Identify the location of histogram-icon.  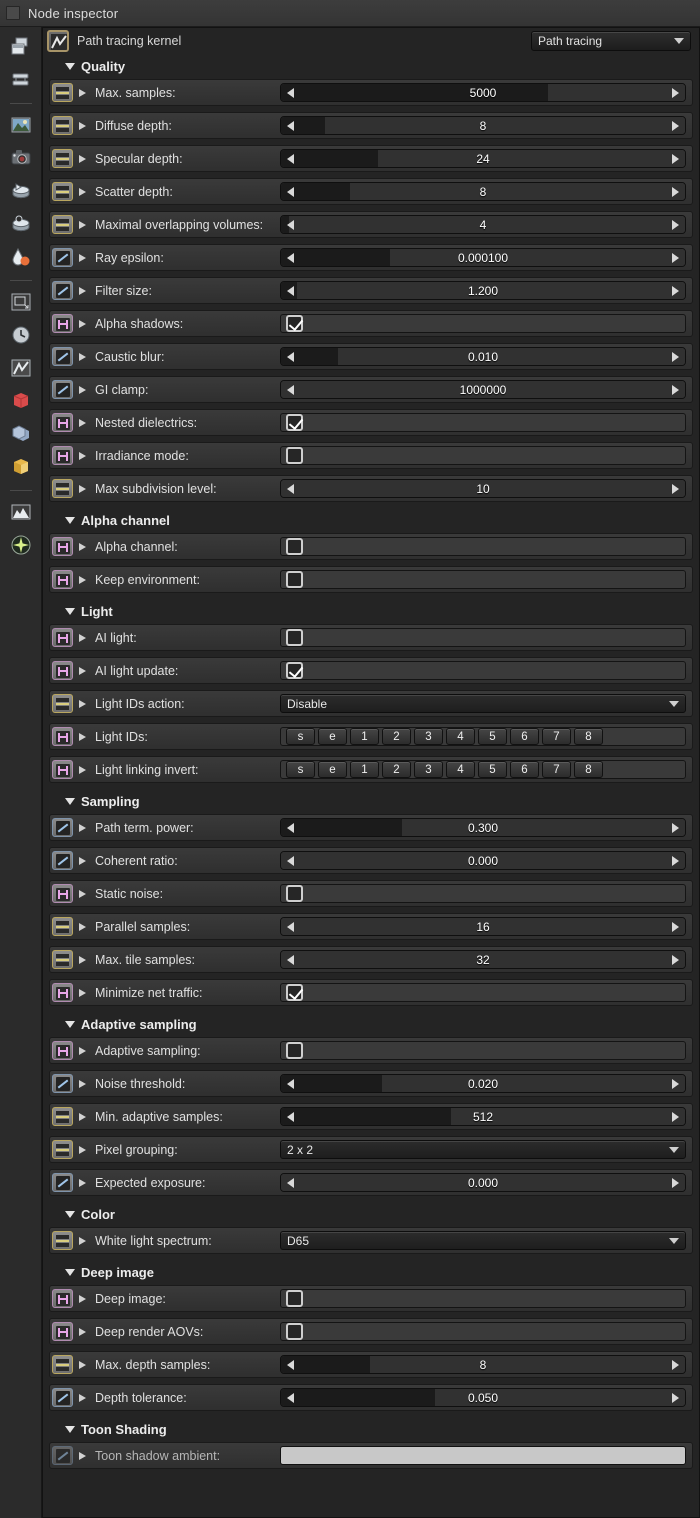
(21, 512).